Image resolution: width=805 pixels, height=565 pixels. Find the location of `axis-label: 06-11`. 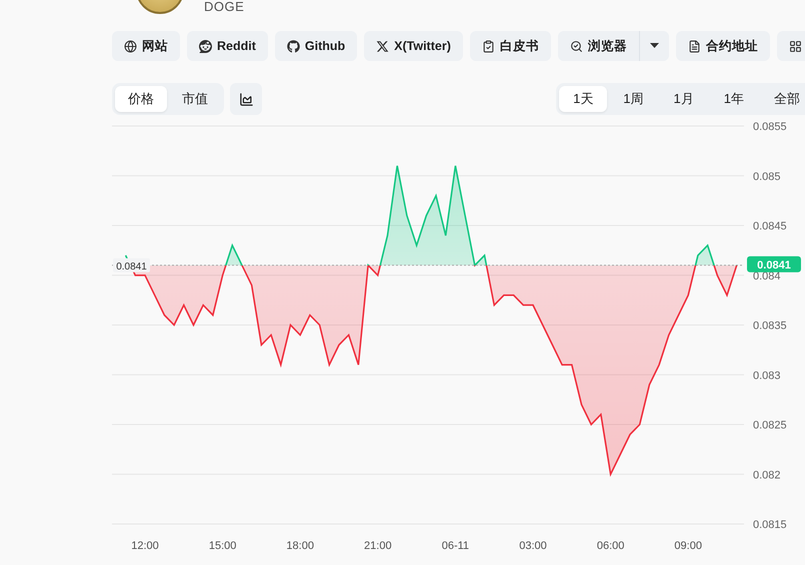

axis-label: 06-11 is located at coordinates (456, 546).